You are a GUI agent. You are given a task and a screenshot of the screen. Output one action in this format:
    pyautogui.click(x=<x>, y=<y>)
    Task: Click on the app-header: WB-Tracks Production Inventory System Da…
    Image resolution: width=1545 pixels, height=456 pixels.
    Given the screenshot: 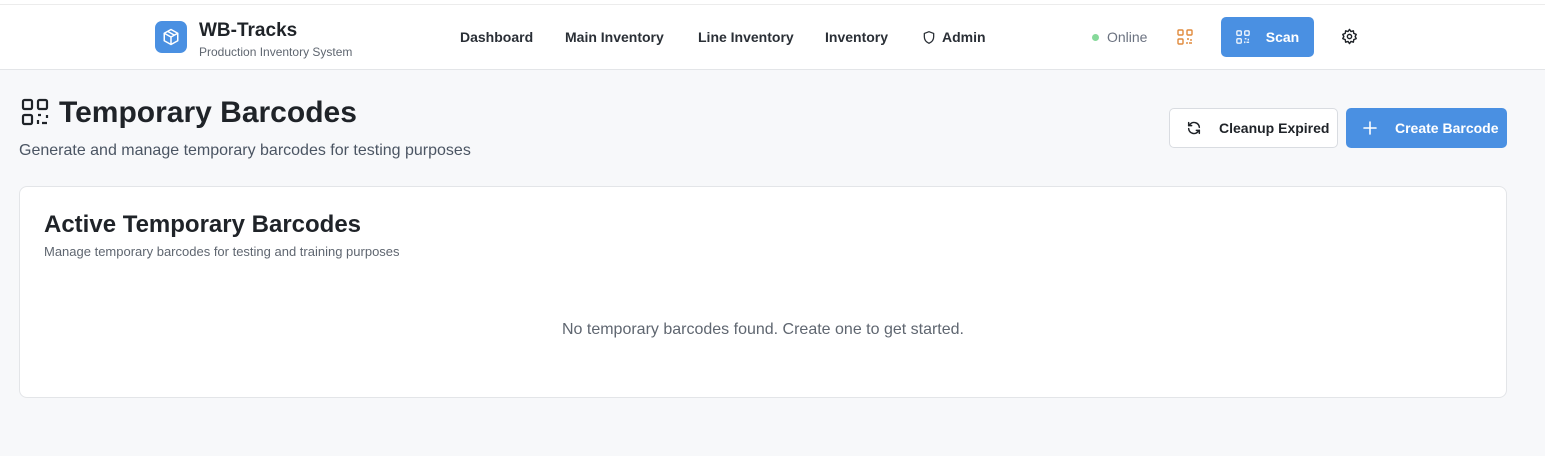 What is the action you would take?
    pyautogui.click(x=772, y=37)
    